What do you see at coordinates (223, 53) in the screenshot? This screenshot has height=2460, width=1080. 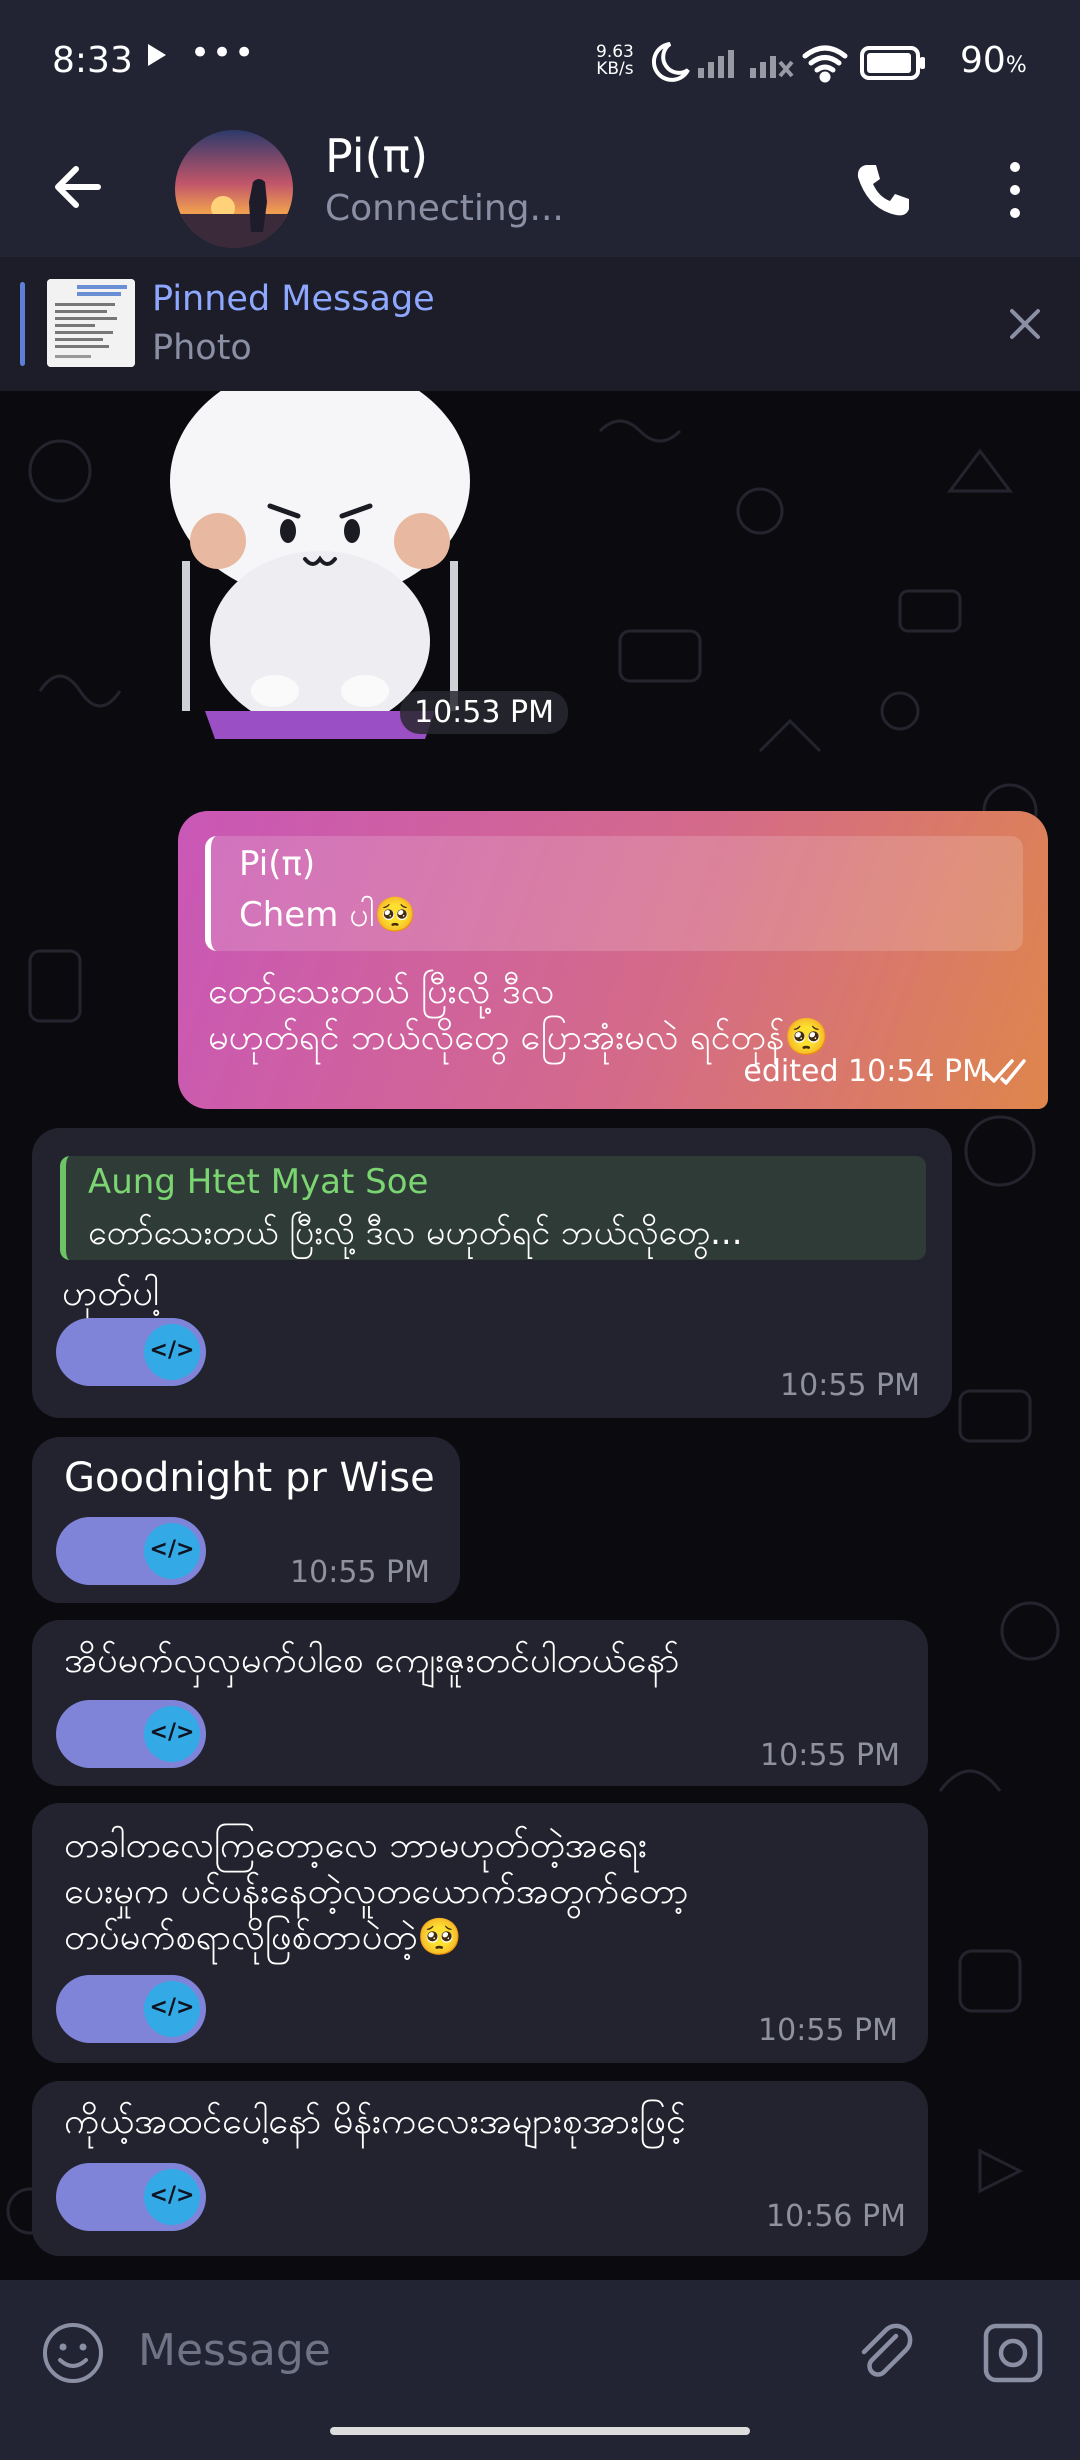 I see `more-notifications-icon: •••` at bounding box center [223, 53].